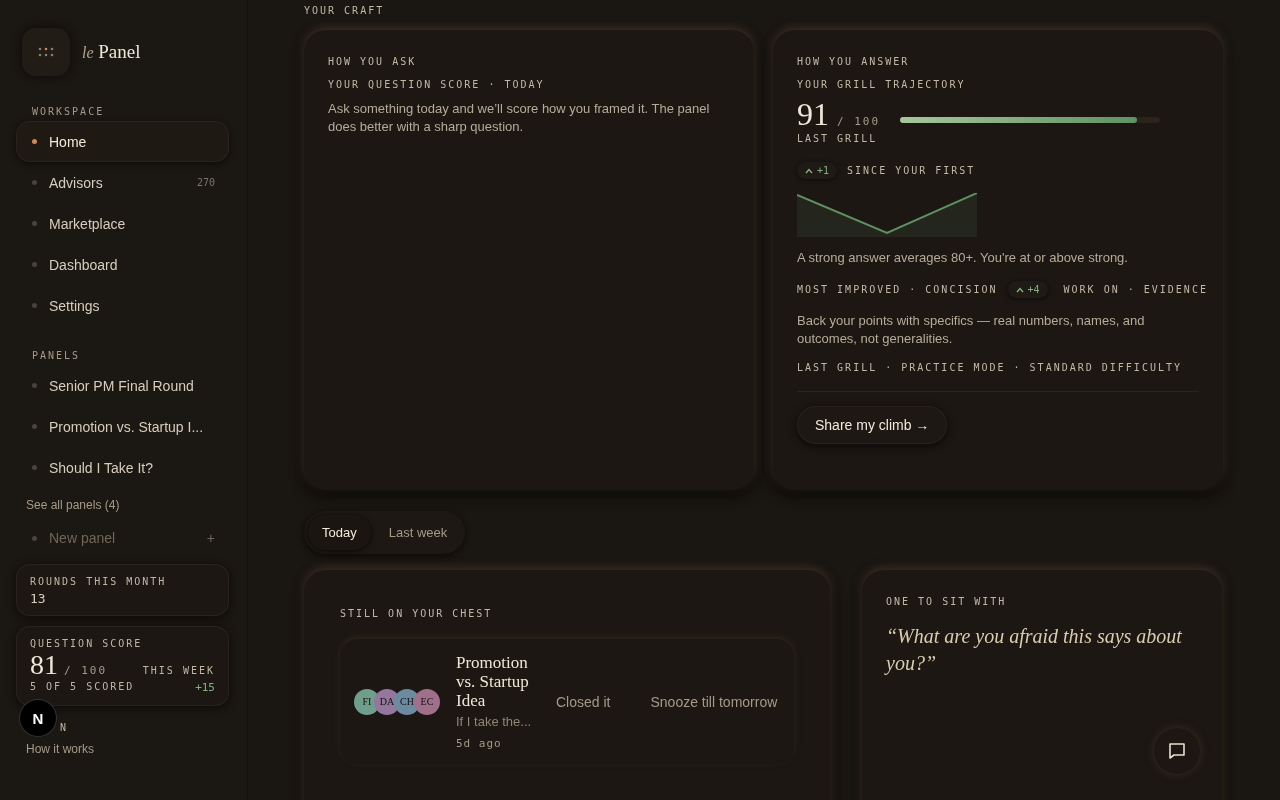 The width and height of the screenshot is (1280, 800). Describe the element at coordinates (87, 643) in the screenshot. I see `stat-label: QUESTION SCORE` at that location.